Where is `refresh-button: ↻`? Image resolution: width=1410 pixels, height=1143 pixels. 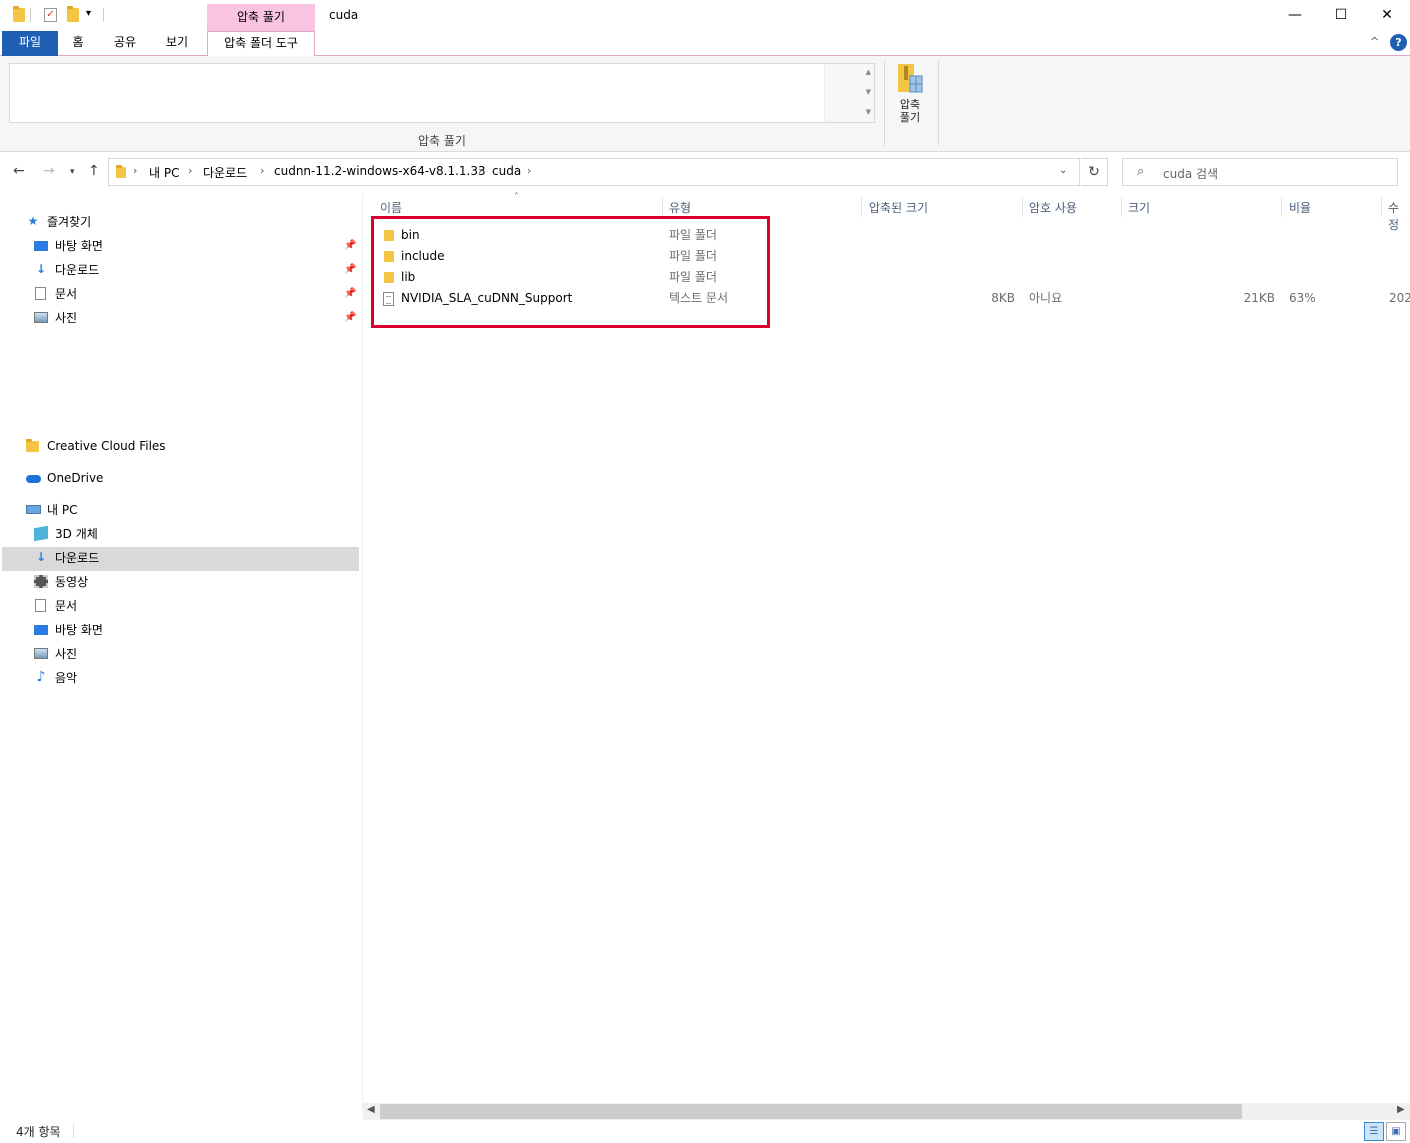 refresh-button: ↻ is located at coordinates (1094, 172).